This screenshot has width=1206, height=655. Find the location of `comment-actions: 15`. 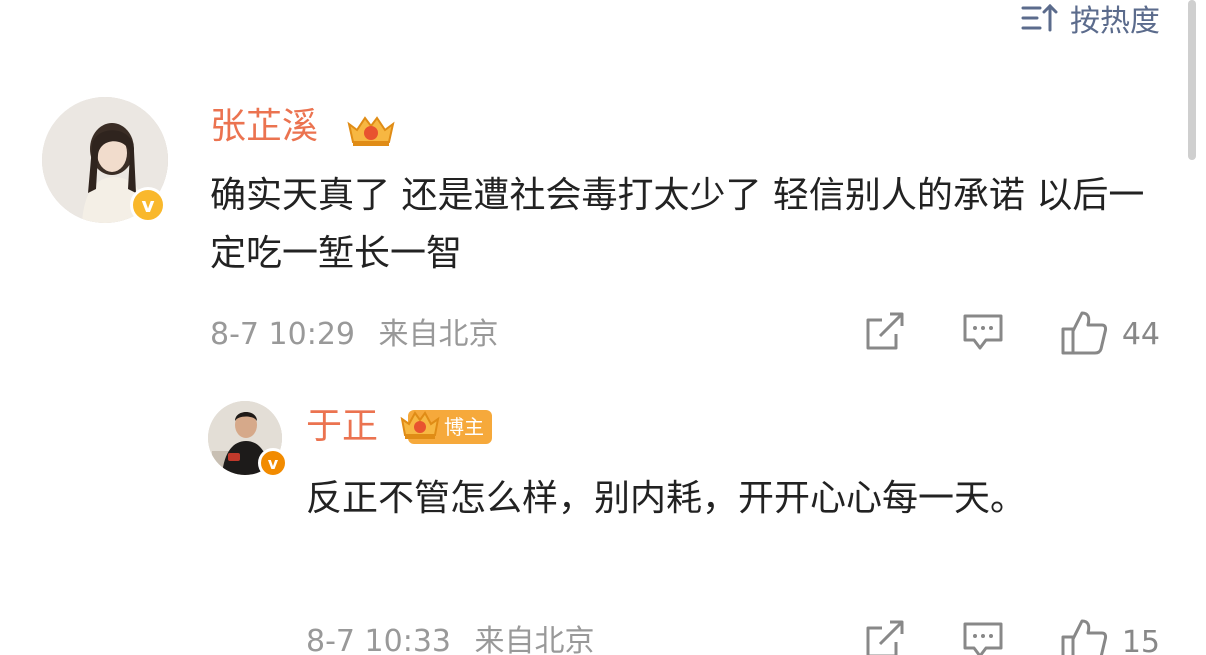

comment-actions: 15 is located at coordinates (1012, 636).